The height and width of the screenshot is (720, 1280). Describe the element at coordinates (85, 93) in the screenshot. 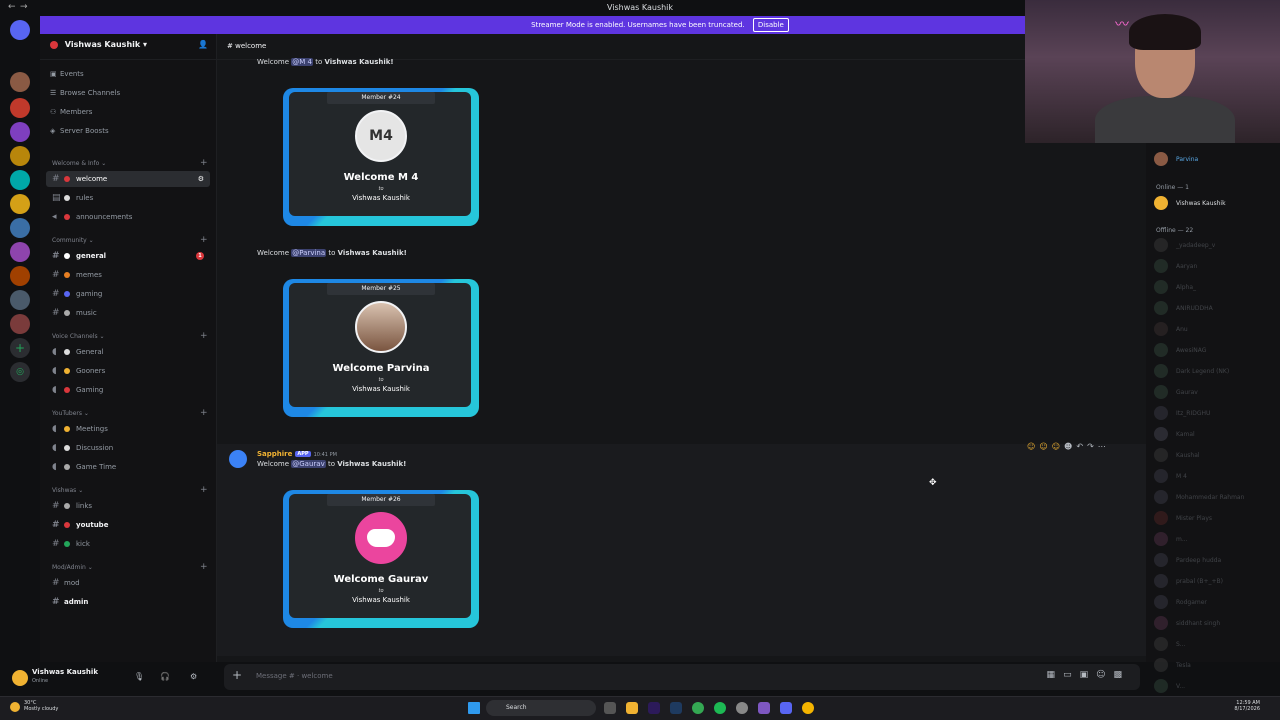

I see `nav-browse-channels: ☰ Browse Channels` at that location.